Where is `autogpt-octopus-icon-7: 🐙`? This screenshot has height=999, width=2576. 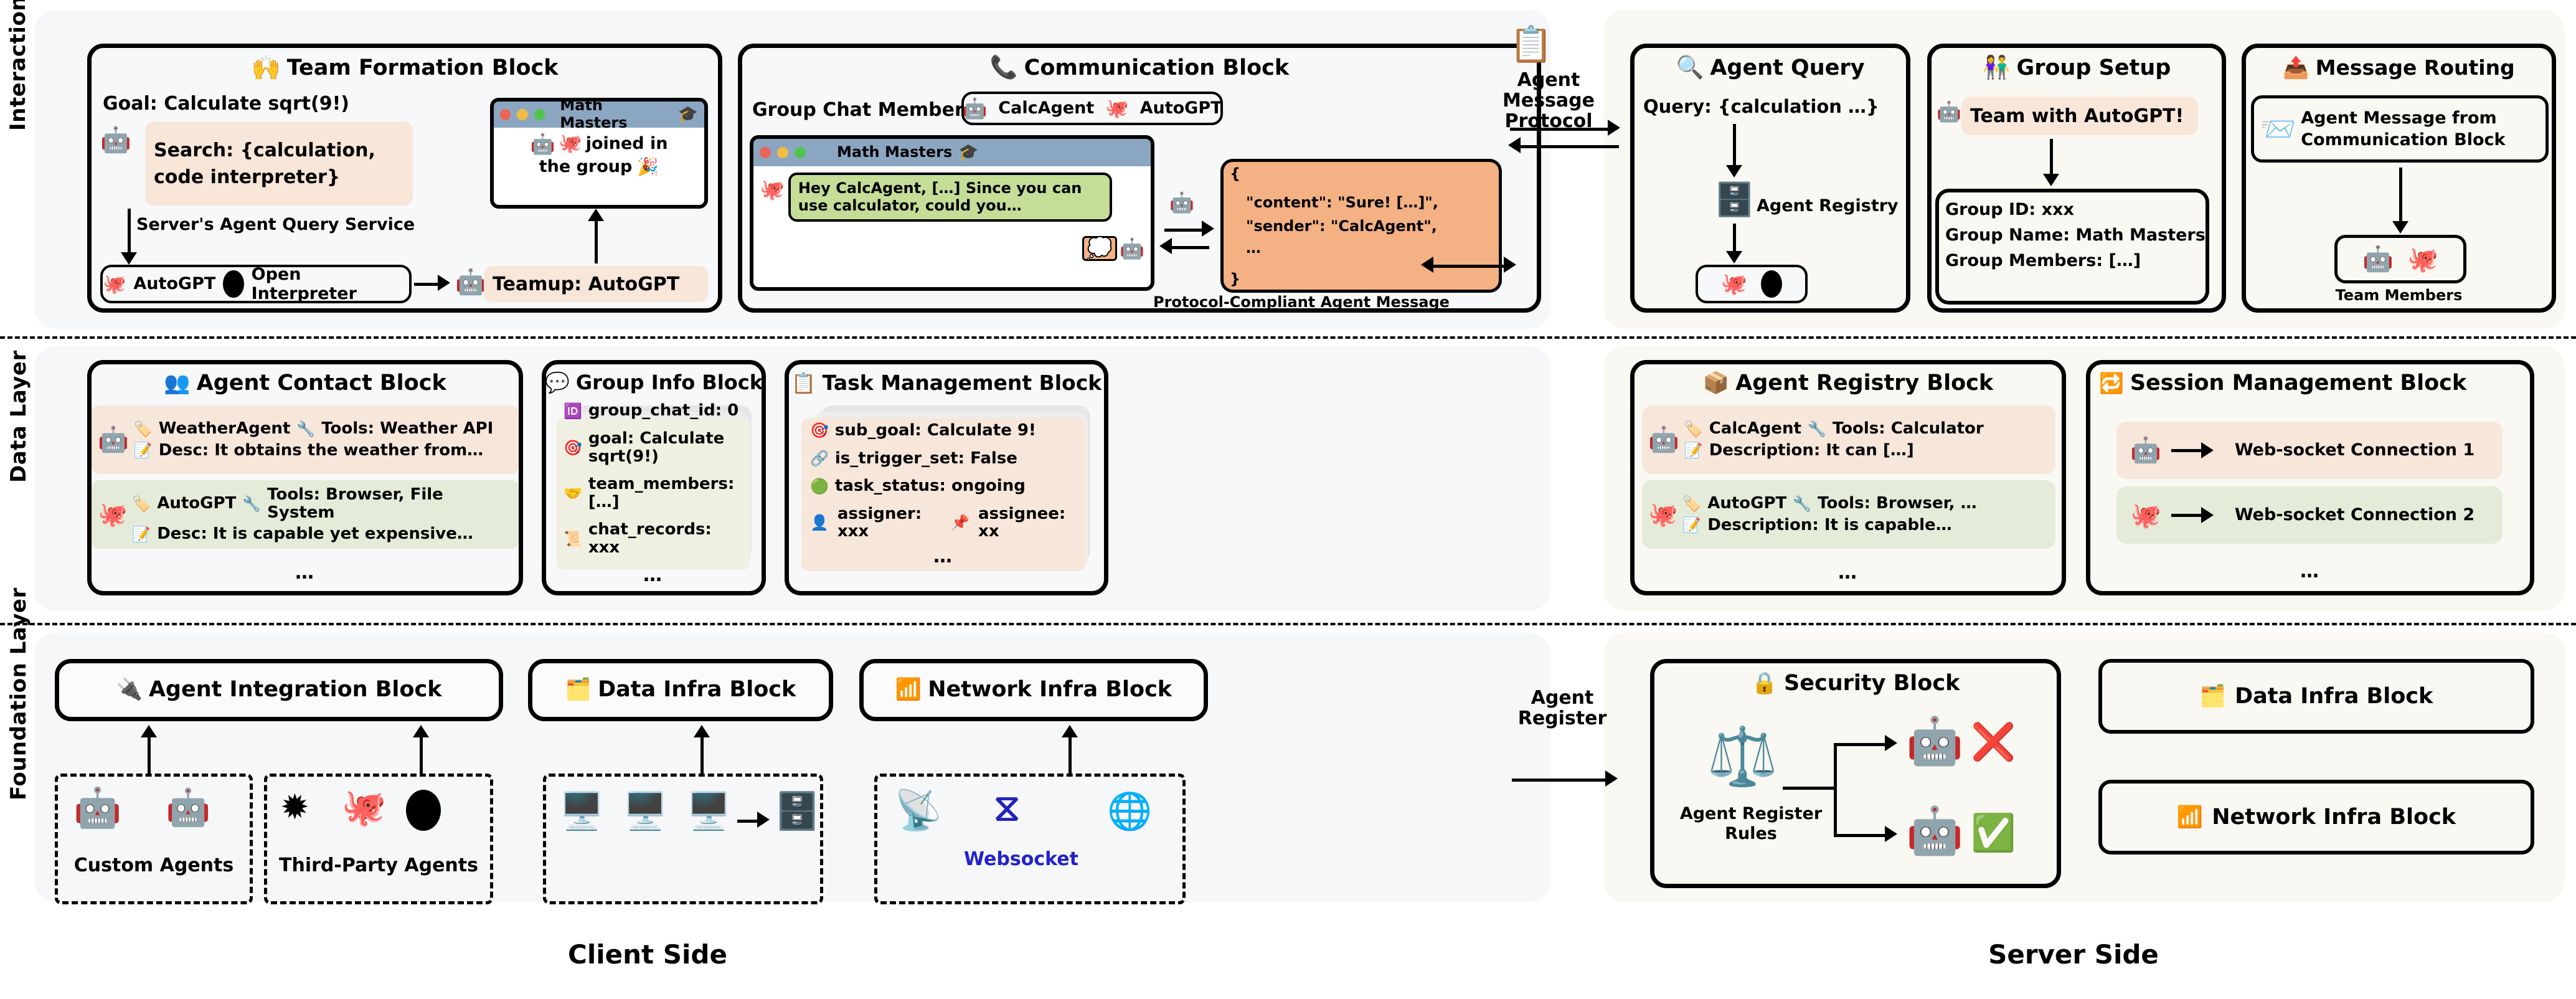 autogpt-octopus-icon-7: 🐙 is located at coordinates (113, 514).